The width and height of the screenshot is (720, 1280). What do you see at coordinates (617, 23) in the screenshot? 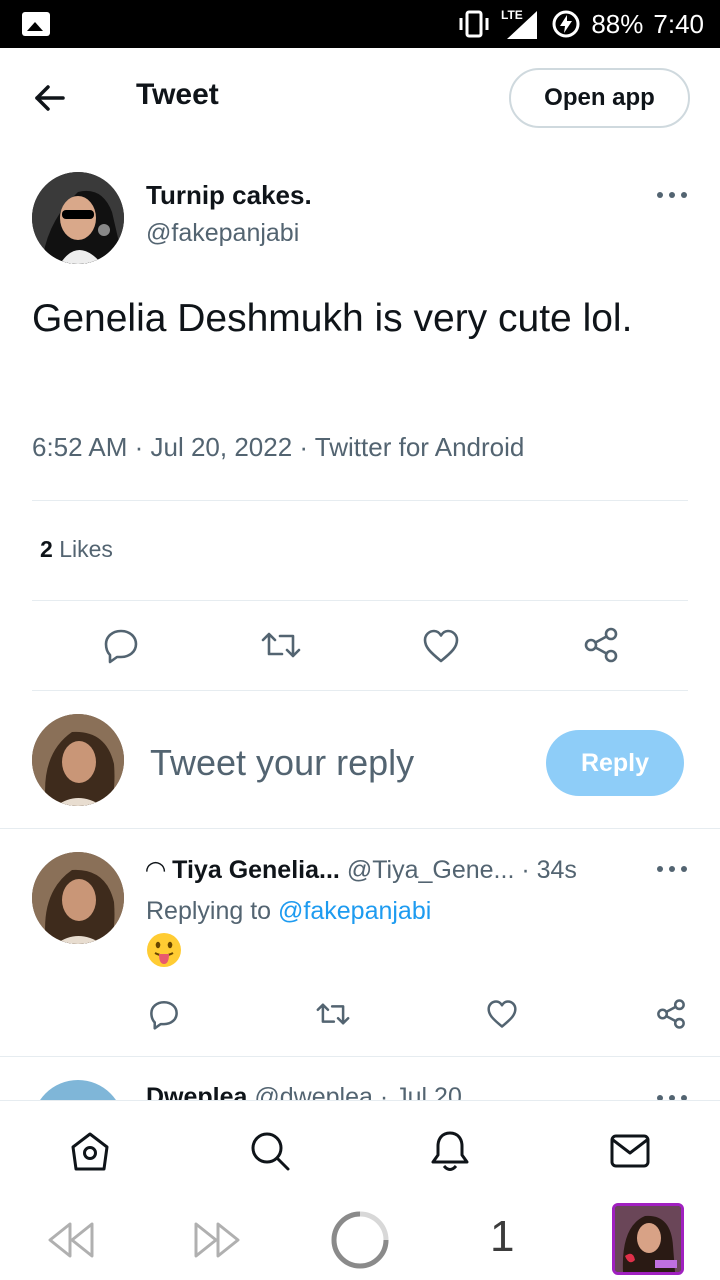
I see `battery-percent: 88%` at bounding box center [617, 23].